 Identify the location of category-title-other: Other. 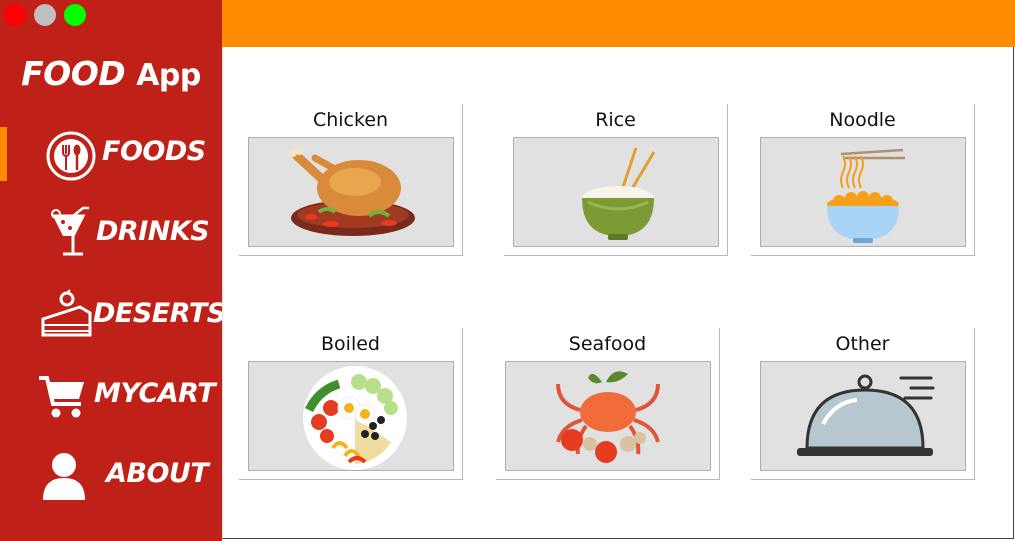
(862, 344).